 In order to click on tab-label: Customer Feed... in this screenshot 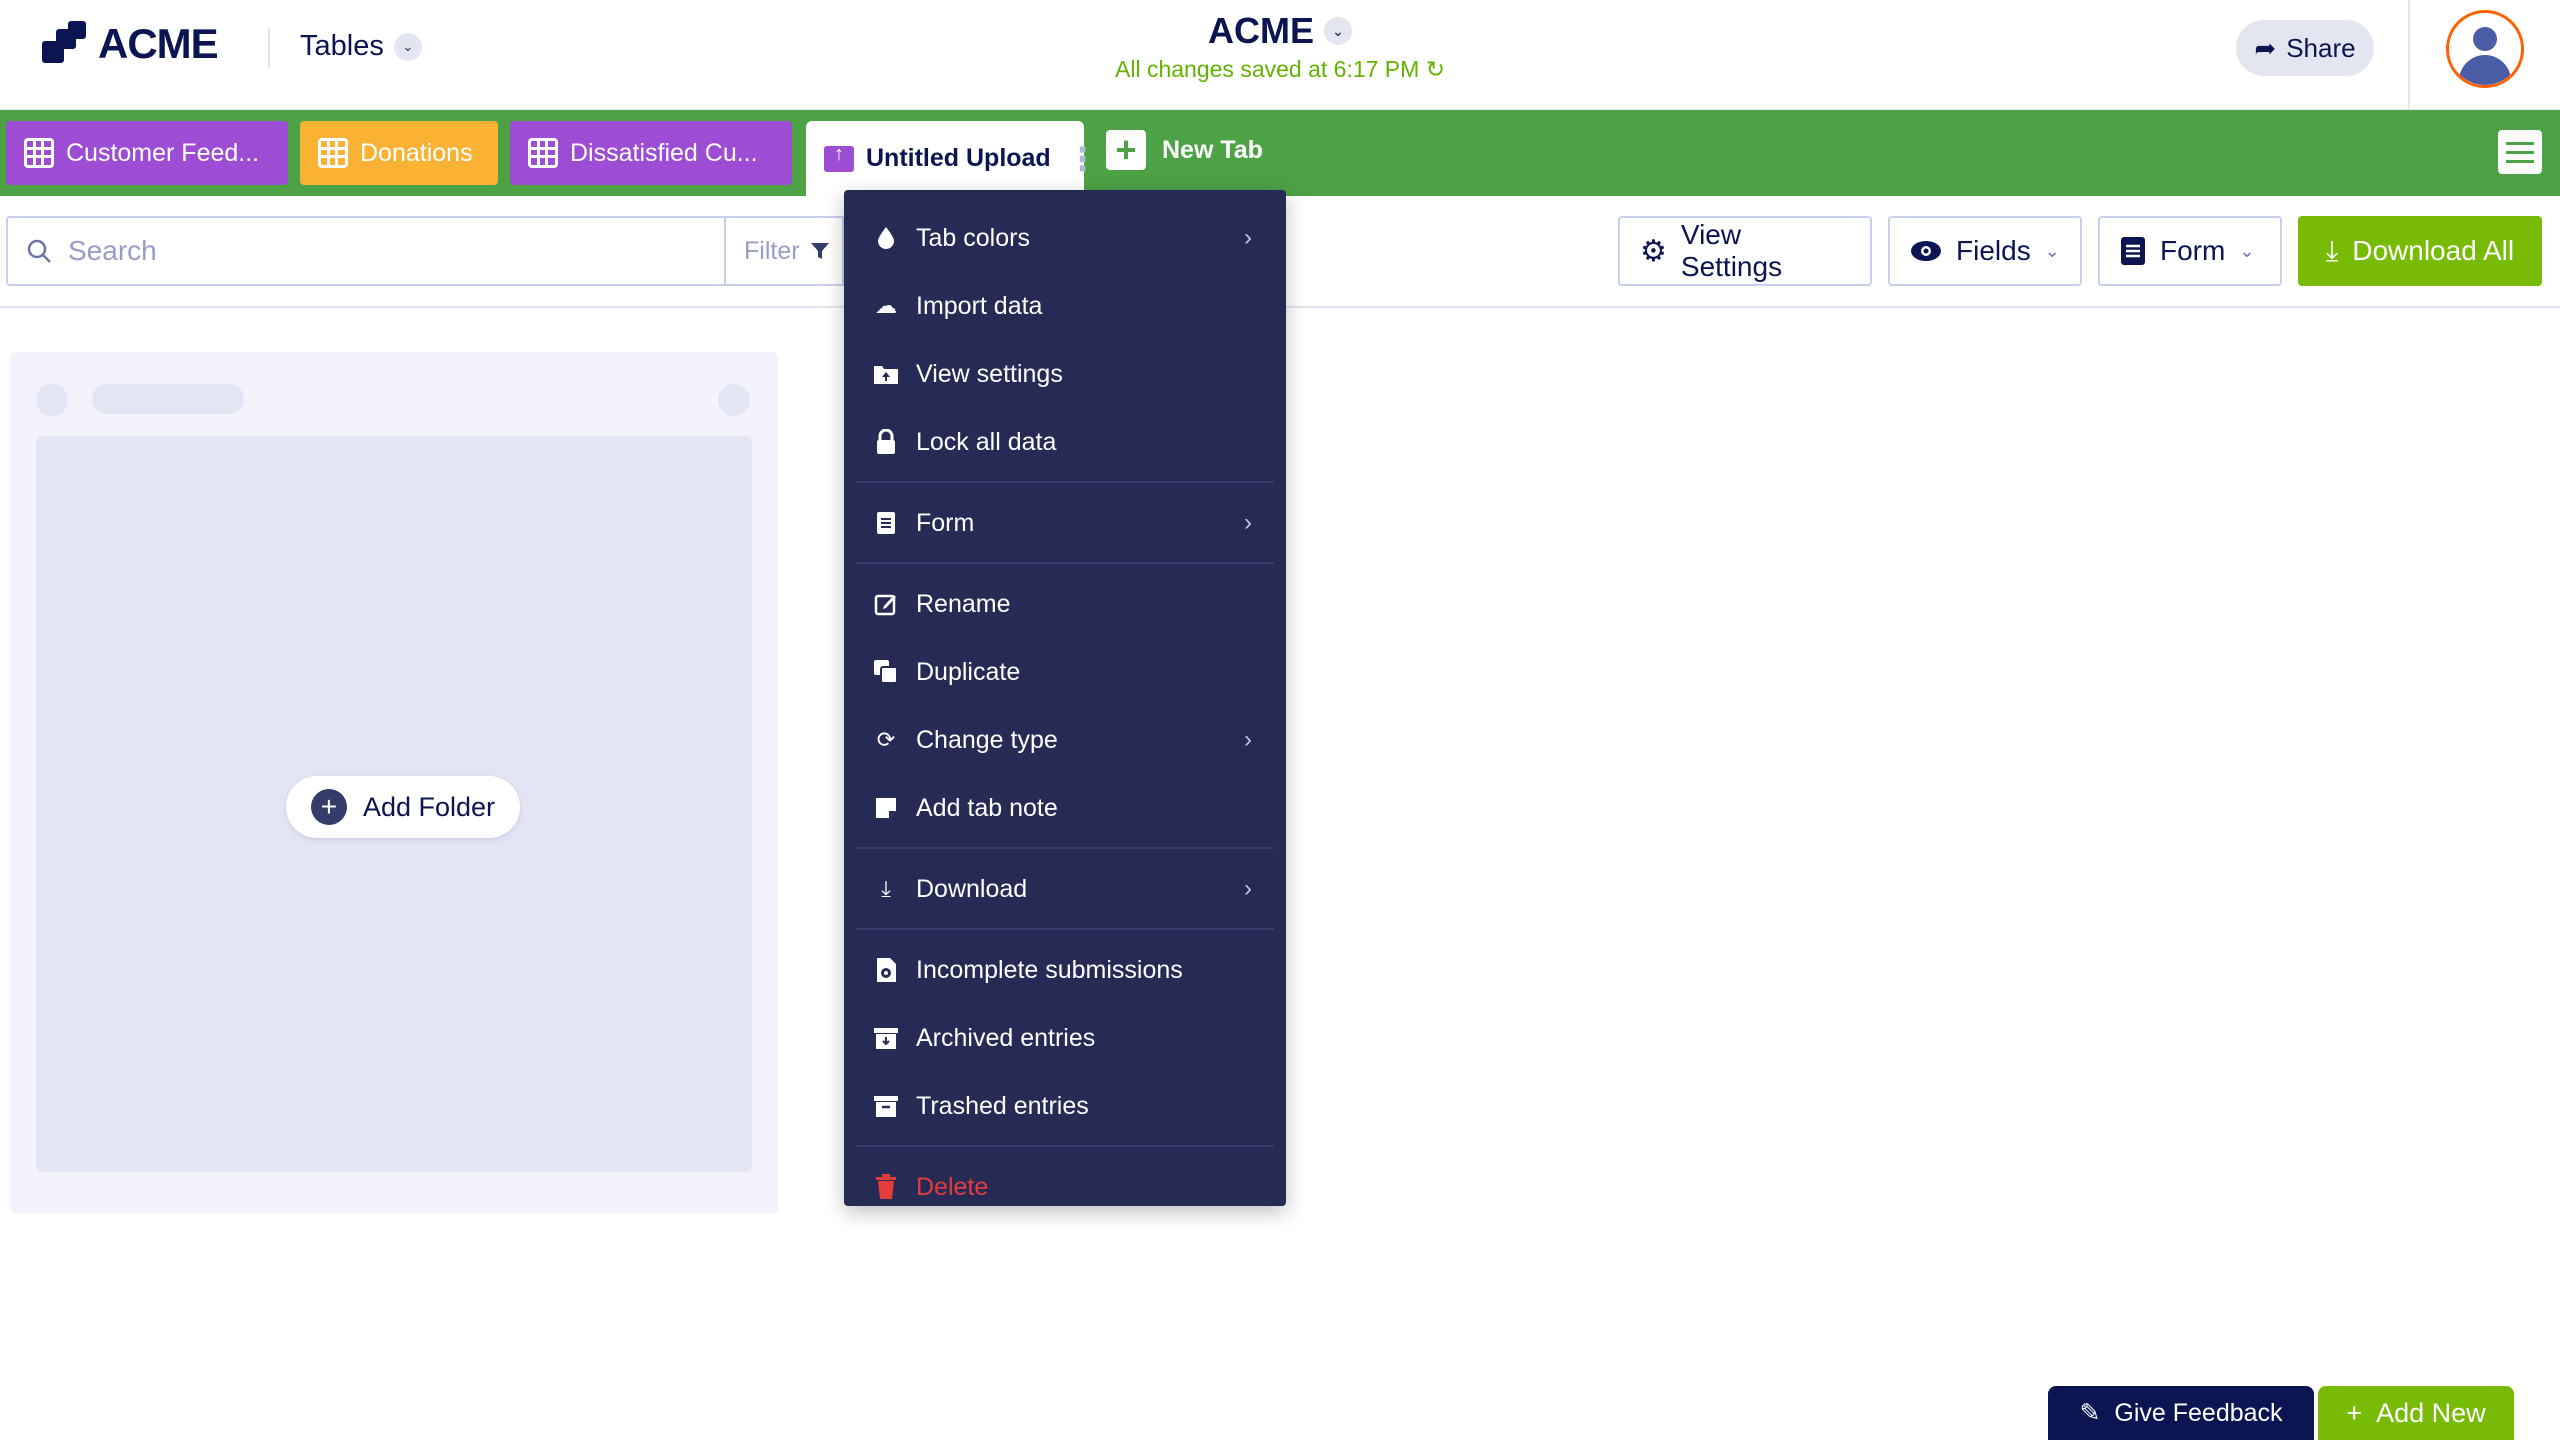, I will do `click(163, 152)`.